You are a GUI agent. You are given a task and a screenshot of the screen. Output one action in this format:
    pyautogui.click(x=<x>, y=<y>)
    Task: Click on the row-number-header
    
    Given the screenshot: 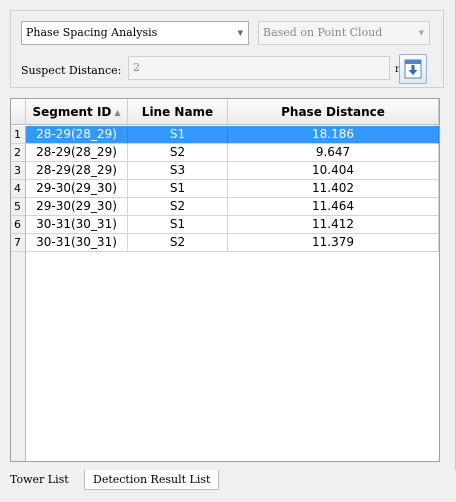 What is the action you would take?
    pyautogui.click(x=18, y=112)
    